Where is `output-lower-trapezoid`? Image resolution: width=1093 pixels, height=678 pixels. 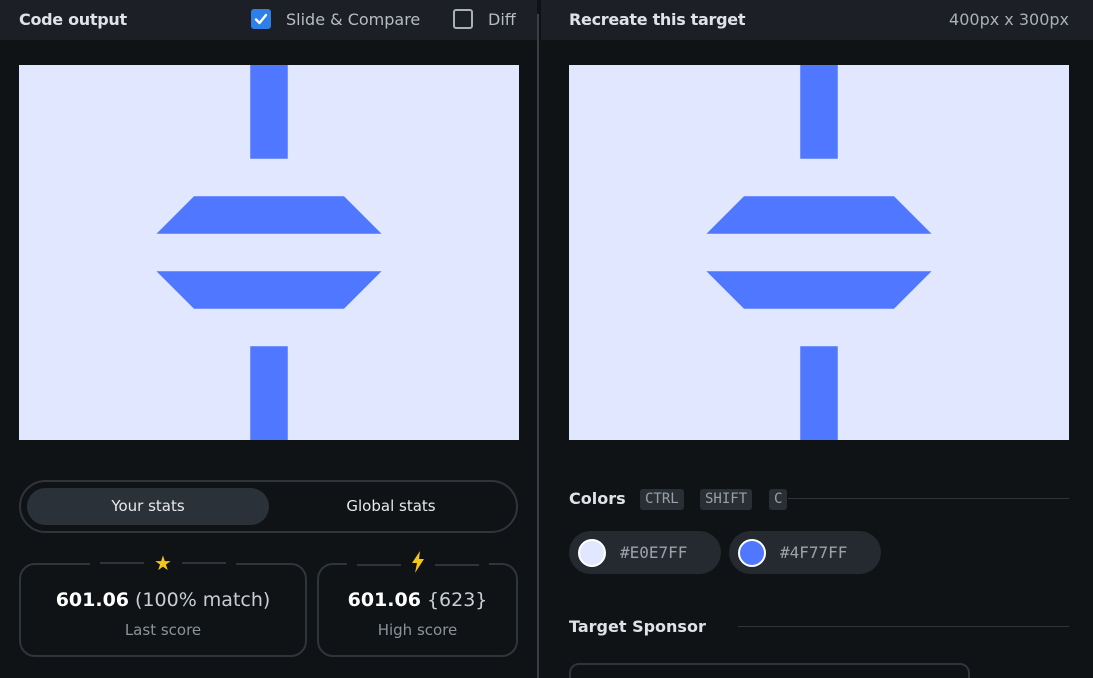 output-lower-trapezoid is located at coordinates (269, 290).